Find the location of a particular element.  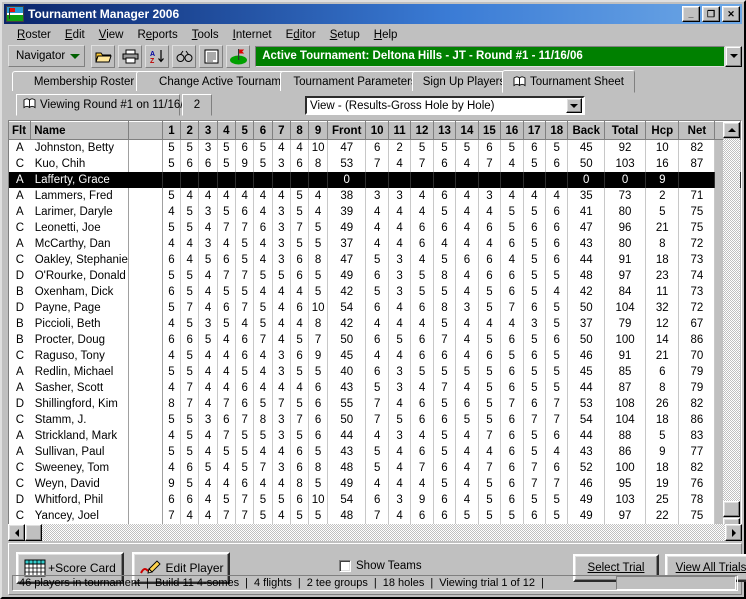

cell-score: 72 is located at coordinates (697, 243).